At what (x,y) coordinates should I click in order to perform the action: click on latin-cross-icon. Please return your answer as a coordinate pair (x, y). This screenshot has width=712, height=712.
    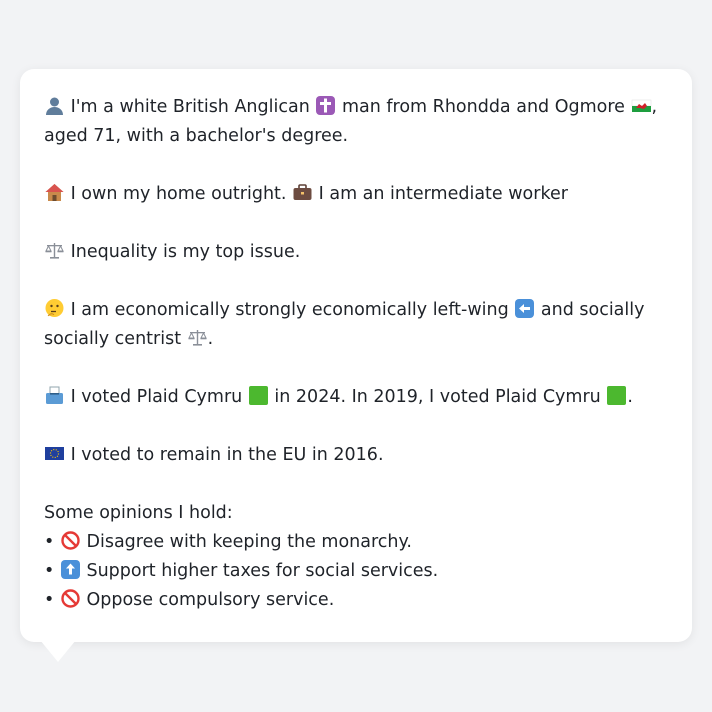
    Looking at the image, I should click on (325, 105).